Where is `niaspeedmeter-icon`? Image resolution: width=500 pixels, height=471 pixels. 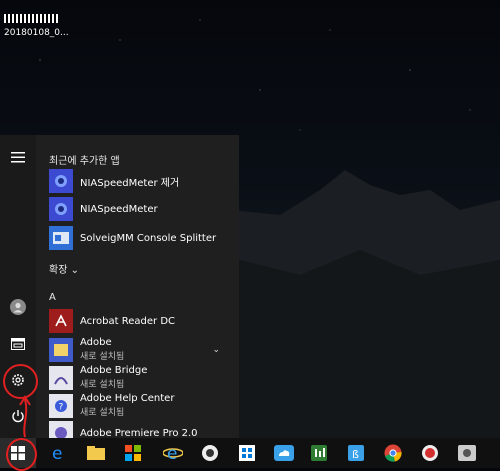
niaspeedmeter-icon is located at coordinates (61, 209).